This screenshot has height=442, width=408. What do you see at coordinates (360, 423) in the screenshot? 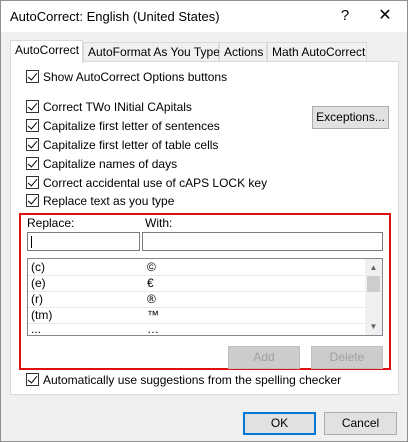
I see `cancel-button: Cancel` at bounding box center [360, 423].